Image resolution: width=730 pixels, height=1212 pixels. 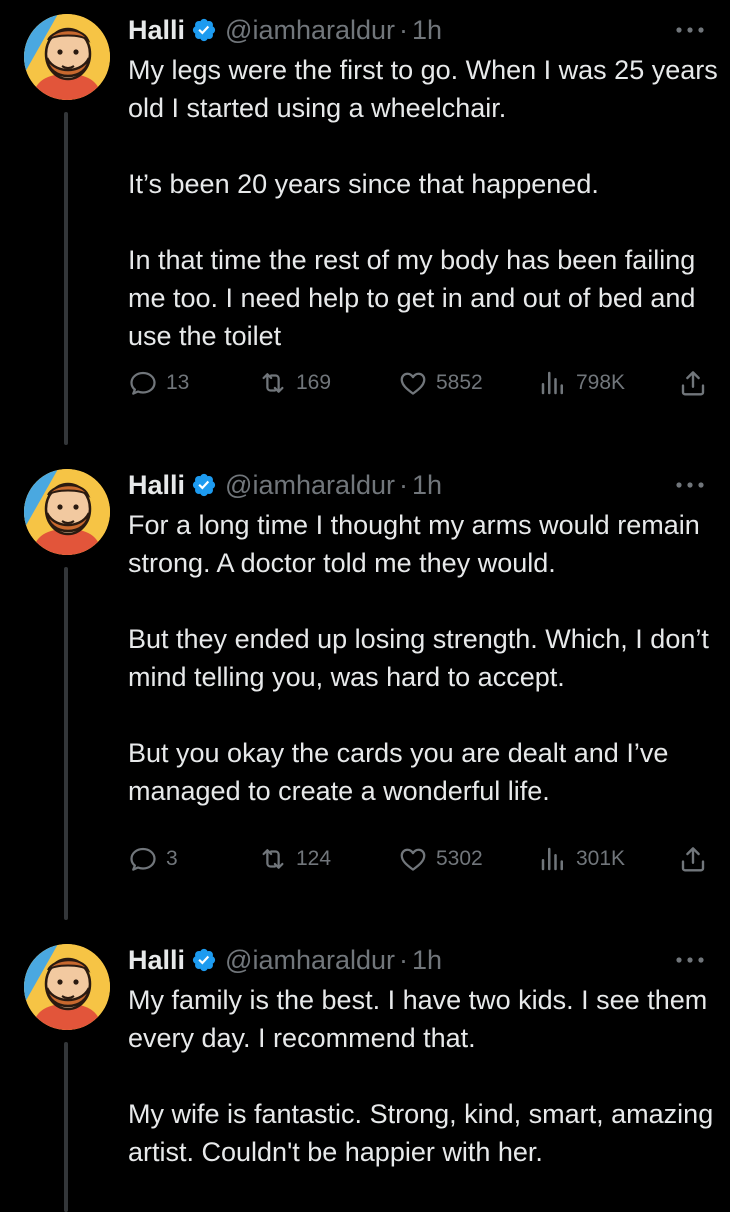 What do you see at coordinates (172, 858) in the screenshot?
I see `reply-count: 3` at bounding box center [172, 858].